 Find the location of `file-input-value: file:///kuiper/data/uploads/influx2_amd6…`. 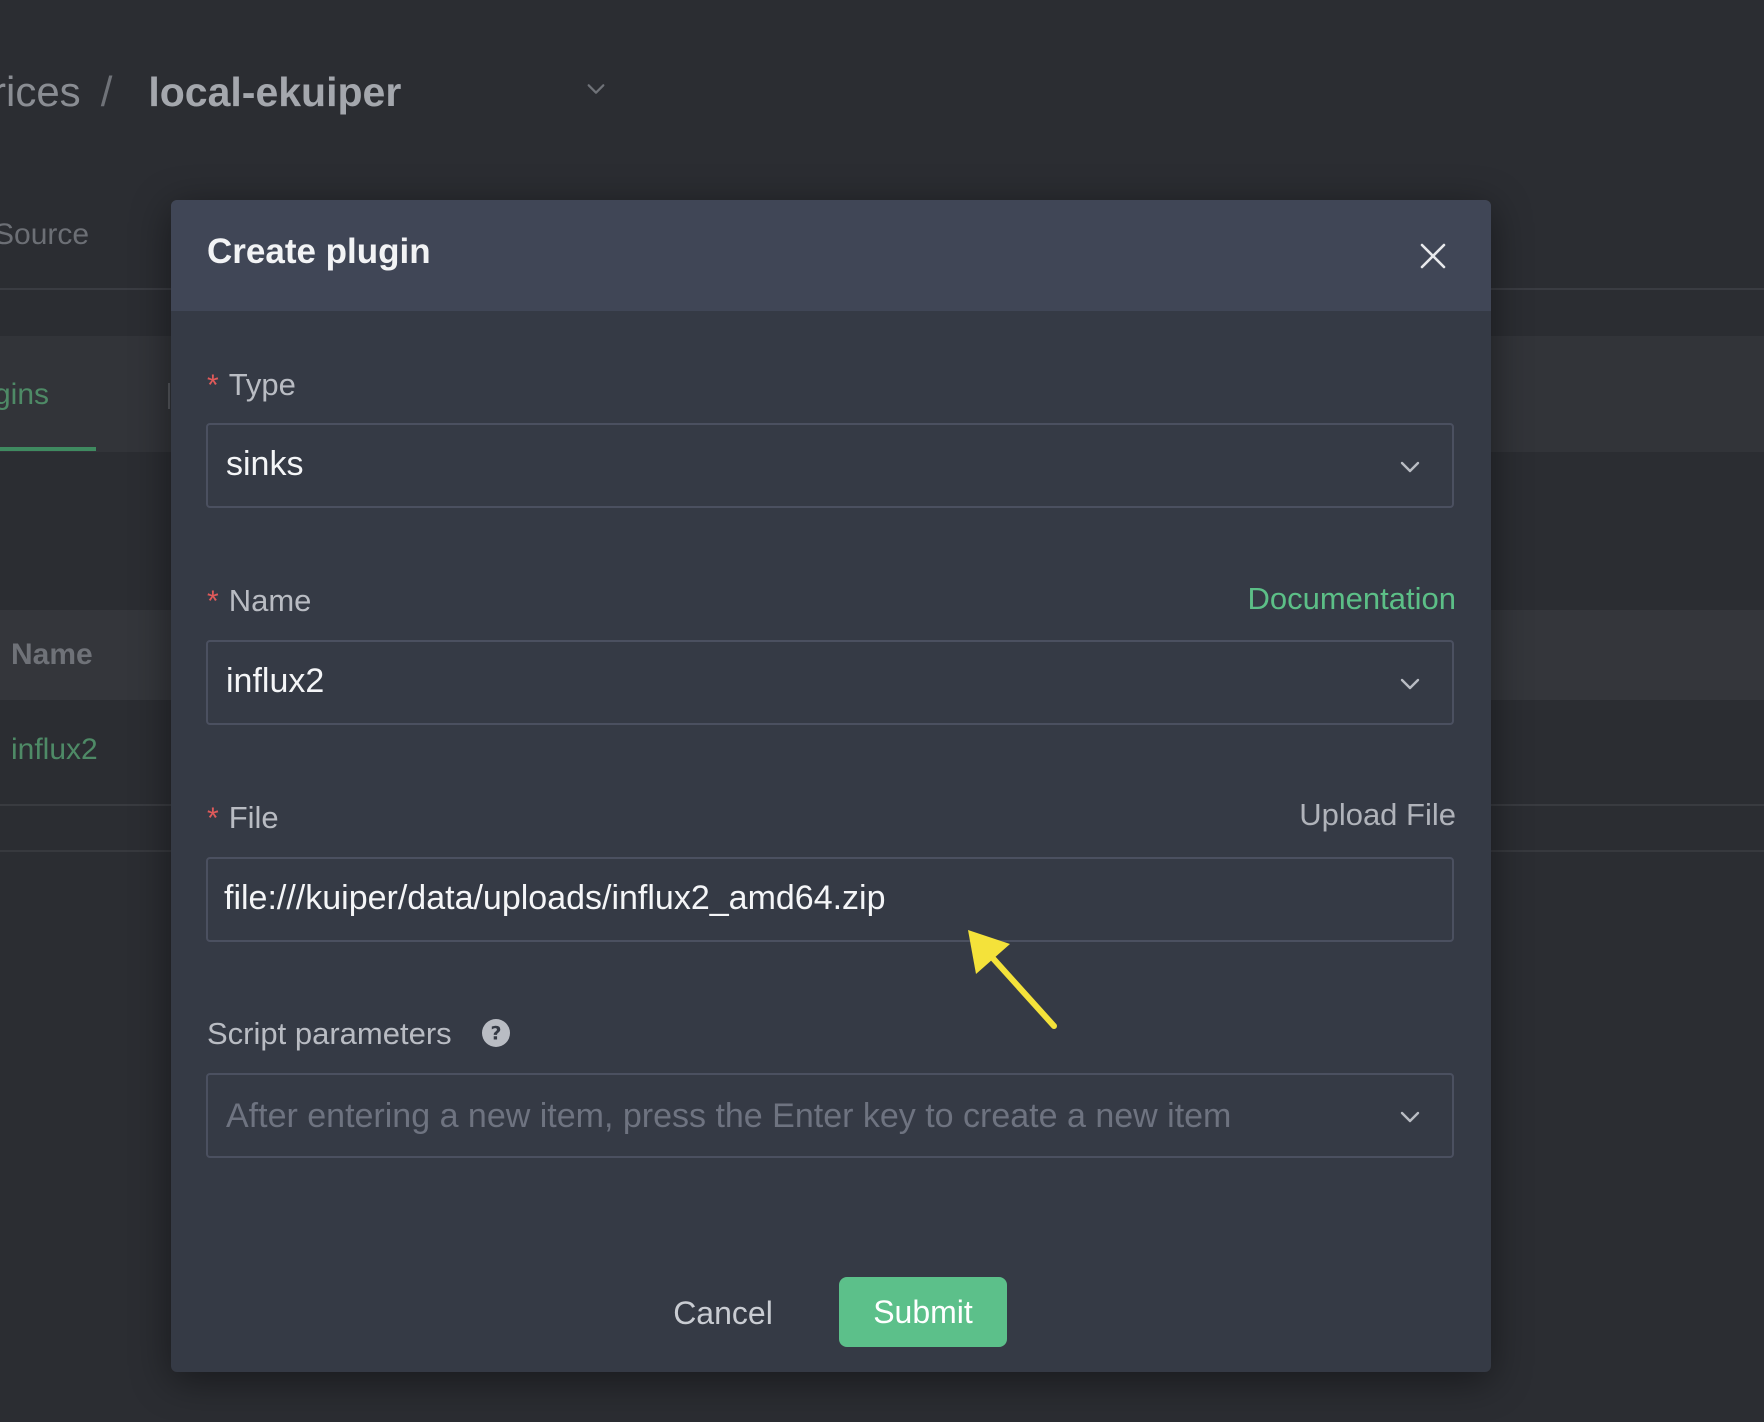

file-input-value: file:///kuiper/data/uploads/influx2_amd6… is located at coordinates (555, 898).